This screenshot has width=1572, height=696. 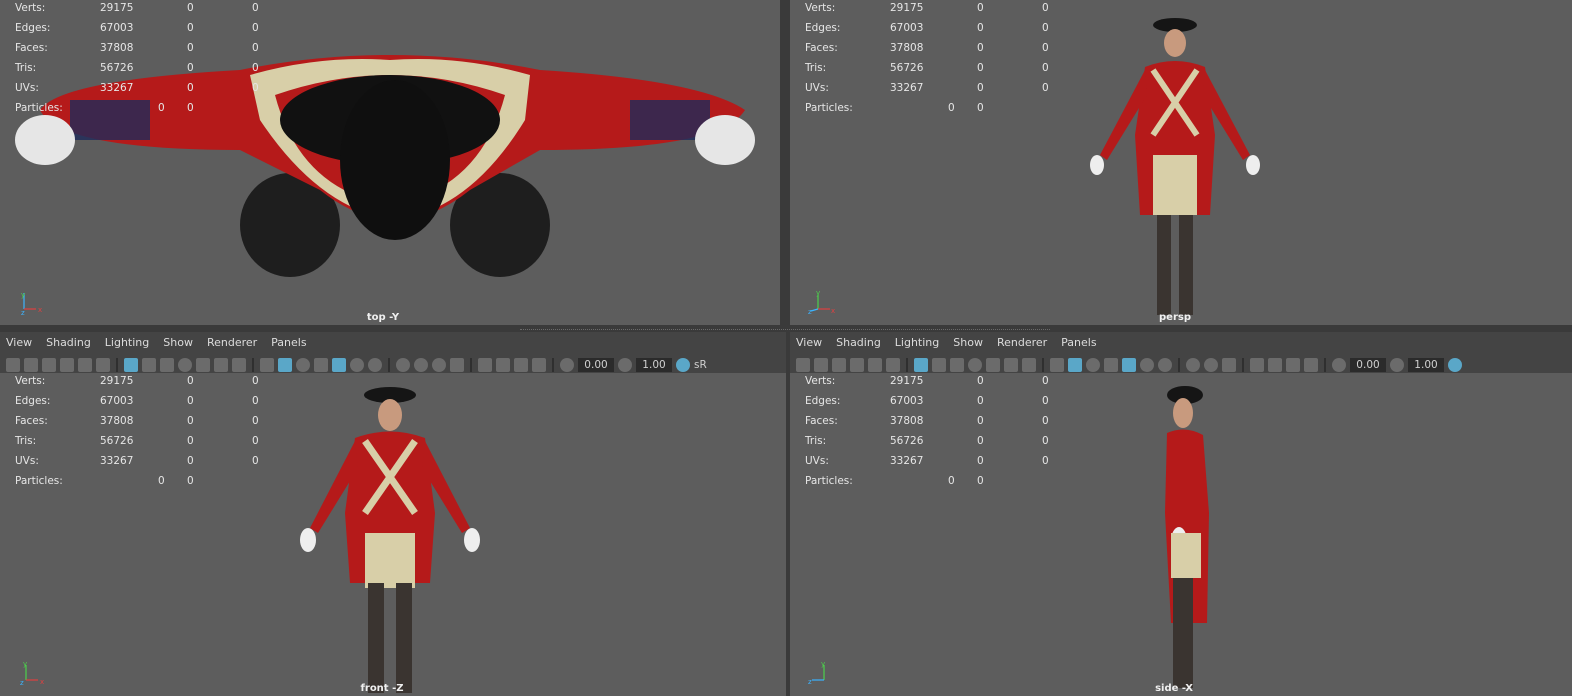 What do you see at coordinates (382, 688) in the screenshot?
I see `camera-label-front: front -Z` at bounding box center [382, 688].